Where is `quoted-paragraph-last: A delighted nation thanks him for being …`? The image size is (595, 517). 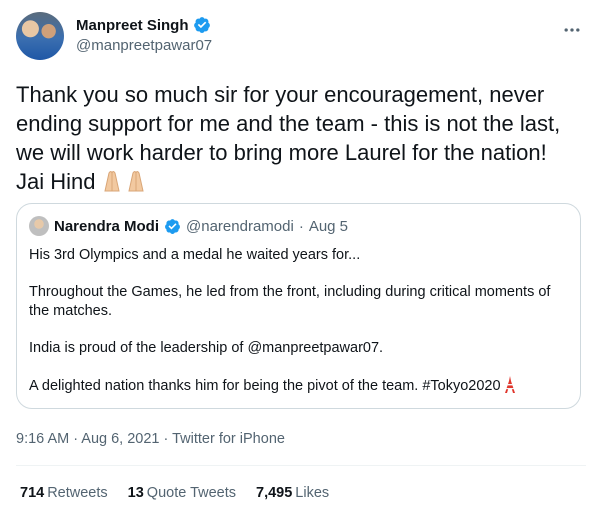
quoted-paragraph-last: A delighted nation thanks him for being … is located at coordinates (296, 387).